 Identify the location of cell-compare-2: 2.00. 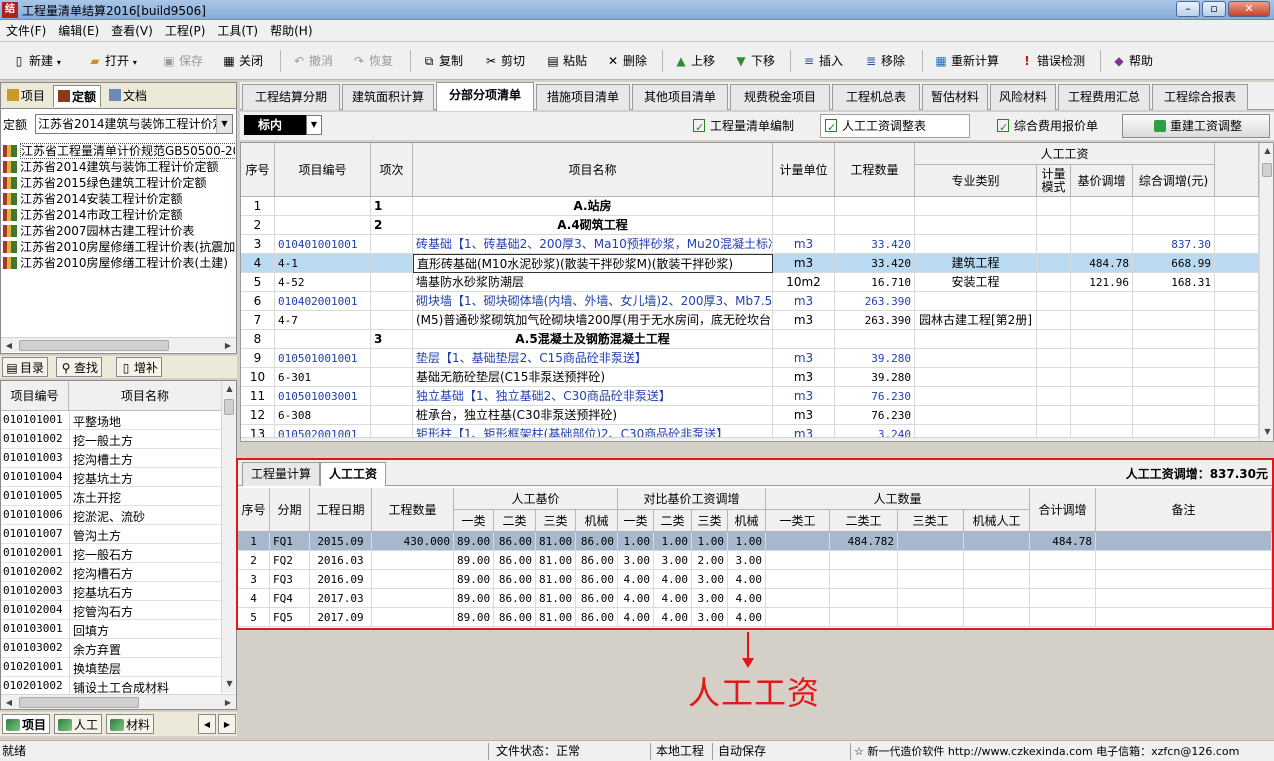
(710, 560).